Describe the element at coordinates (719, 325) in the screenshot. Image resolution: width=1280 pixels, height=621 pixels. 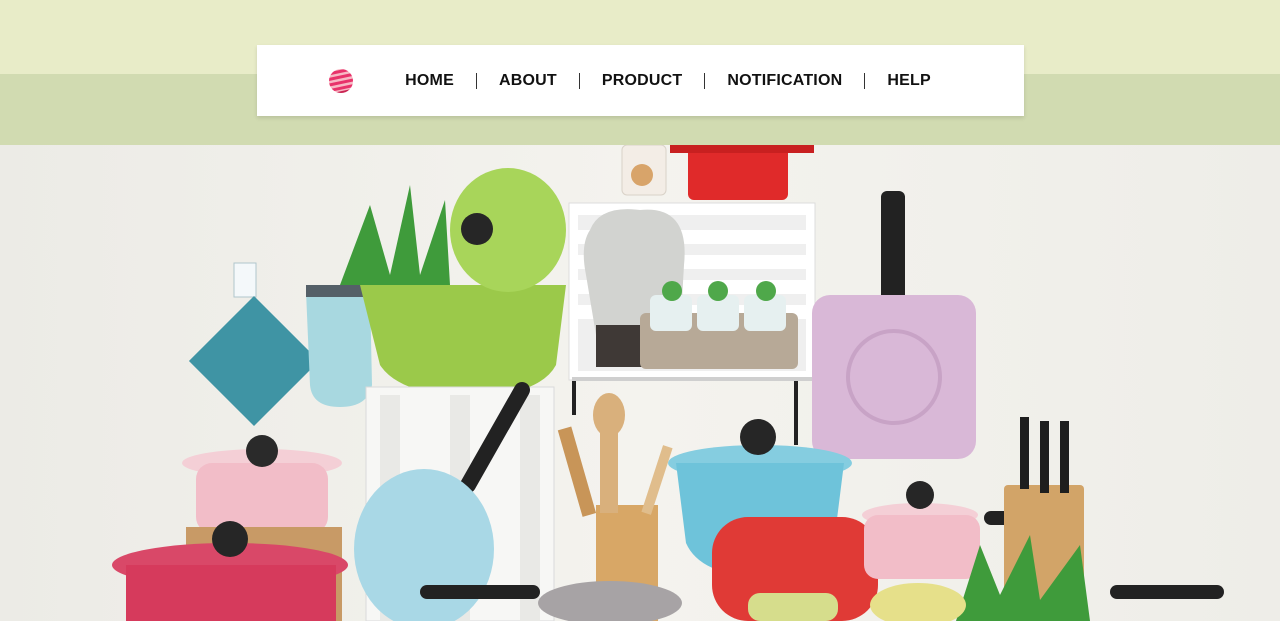
I see `basket-with-cactus-jars` at that location.